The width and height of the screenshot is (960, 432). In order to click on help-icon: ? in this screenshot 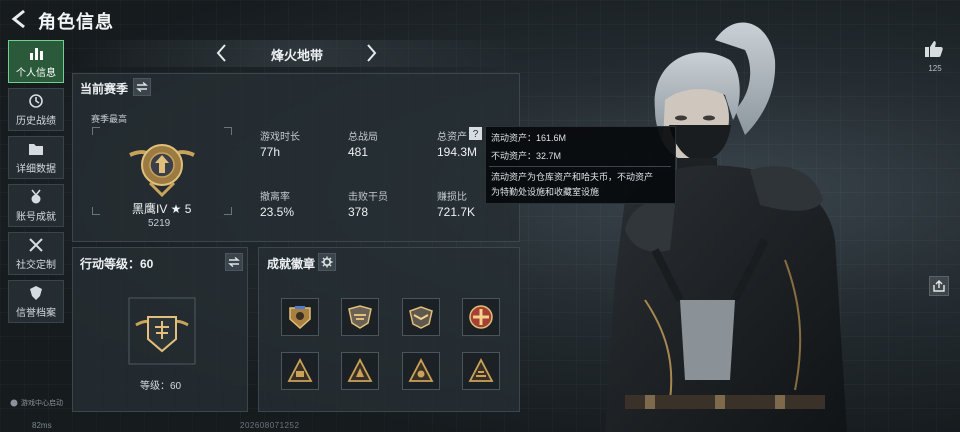, I will do `click(475, 133)`.